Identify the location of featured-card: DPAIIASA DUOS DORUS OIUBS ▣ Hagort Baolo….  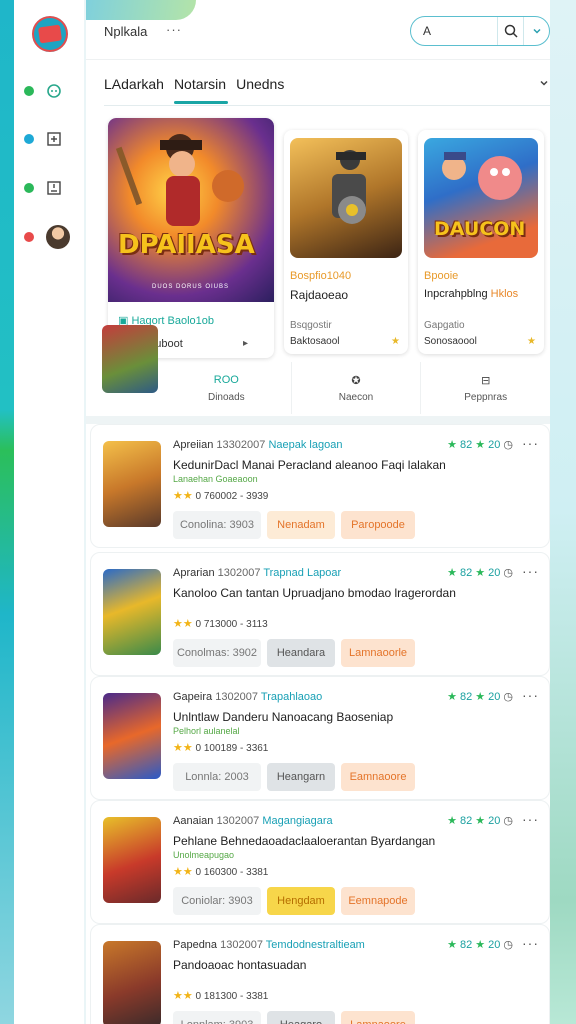
(191, 238).